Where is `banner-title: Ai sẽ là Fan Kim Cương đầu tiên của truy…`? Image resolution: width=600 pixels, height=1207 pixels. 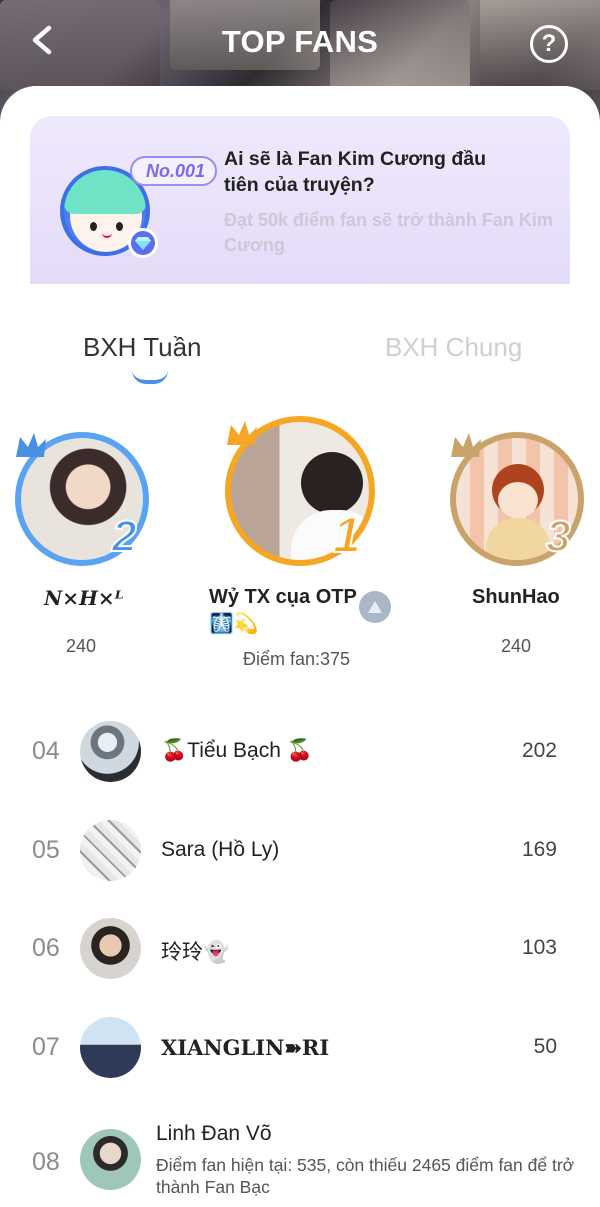 banner-title: Ai sẽ là Fan Kim Cương đầu tiên của truy… is located at coordinates (355, 172).